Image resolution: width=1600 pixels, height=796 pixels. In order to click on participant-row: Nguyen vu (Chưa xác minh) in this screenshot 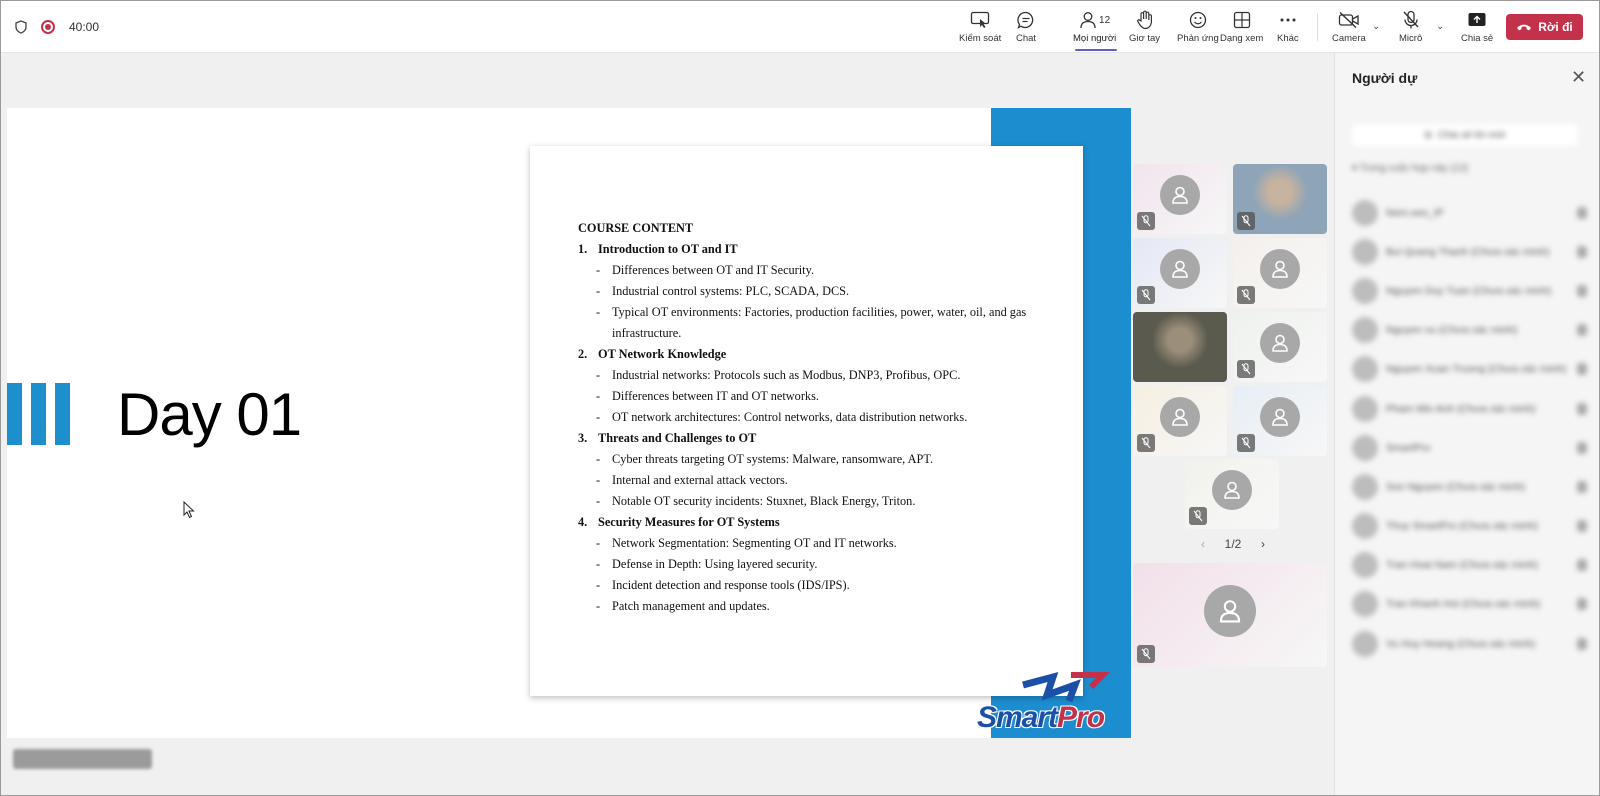, I will do `click(1469, 330)`.